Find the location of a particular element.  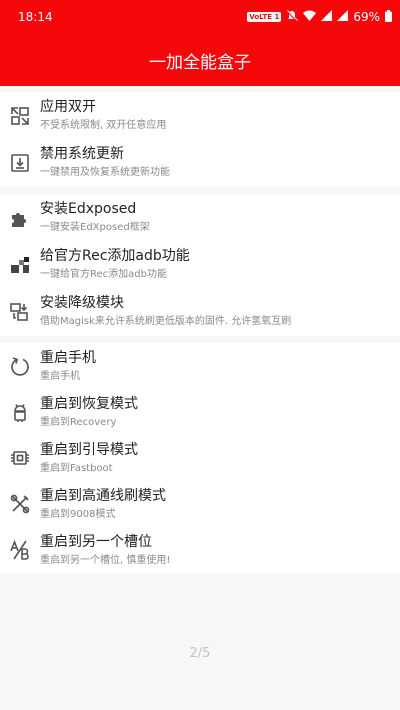

battery-percent: 69% is located at coordinates (366, 17).